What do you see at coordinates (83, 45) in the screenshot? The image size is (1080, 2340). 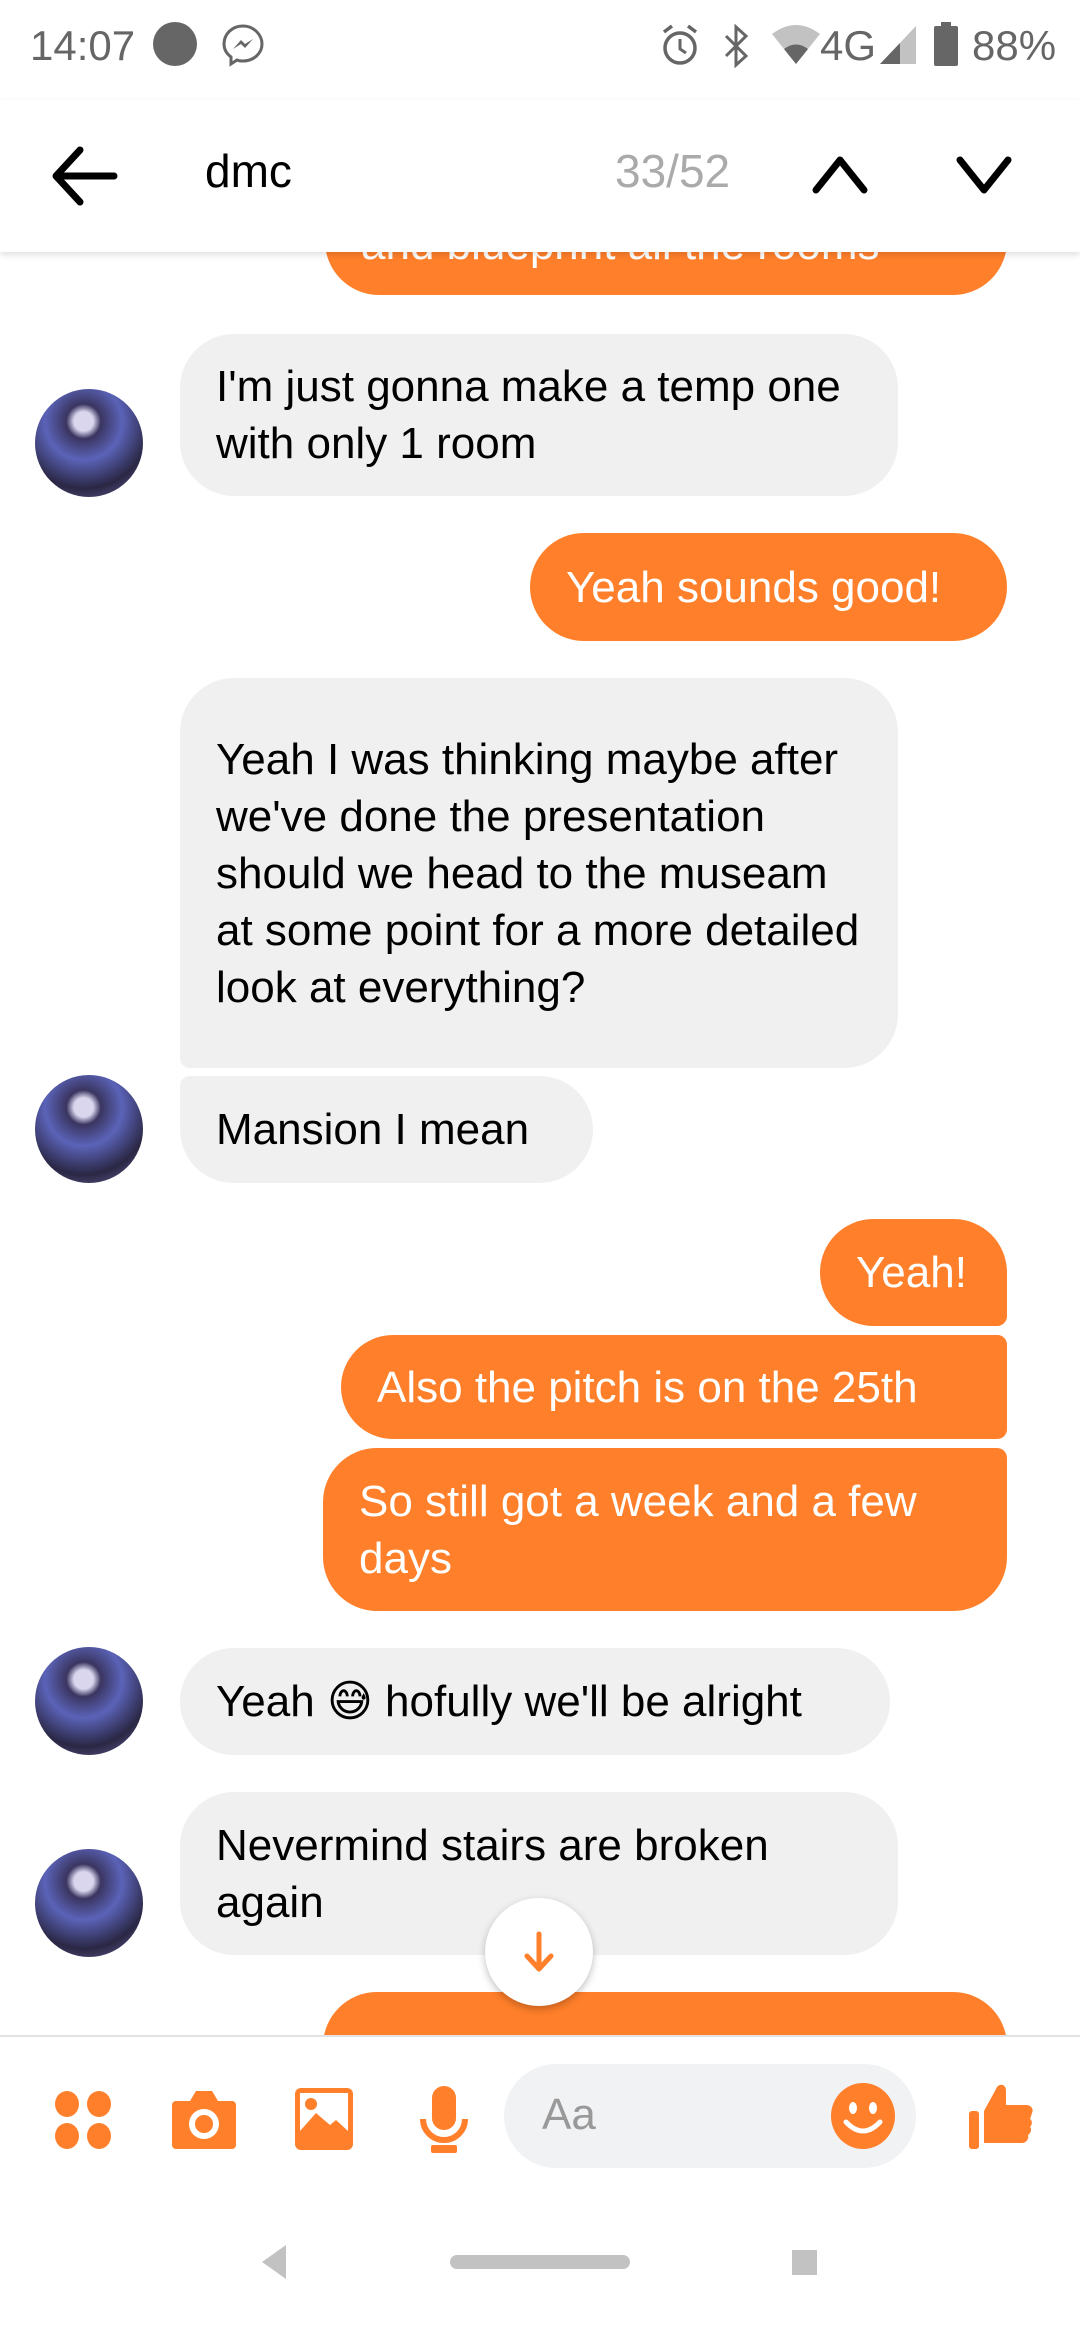 I see `status-time: 14:07` at bounding box center [83, 45].